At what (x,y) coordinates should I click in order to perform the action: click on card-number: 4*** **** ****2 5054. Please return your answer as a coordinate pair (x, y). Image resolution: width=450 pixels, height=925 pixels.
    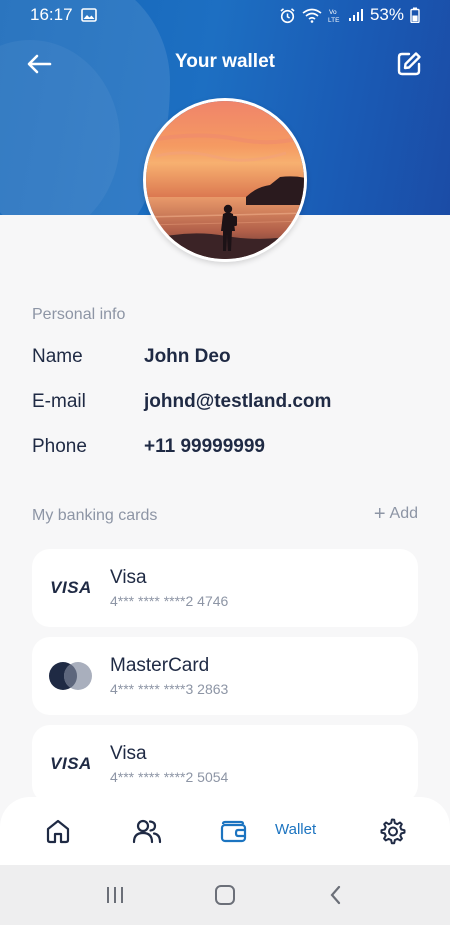
    Looking at the image, I should click on (169, 777).